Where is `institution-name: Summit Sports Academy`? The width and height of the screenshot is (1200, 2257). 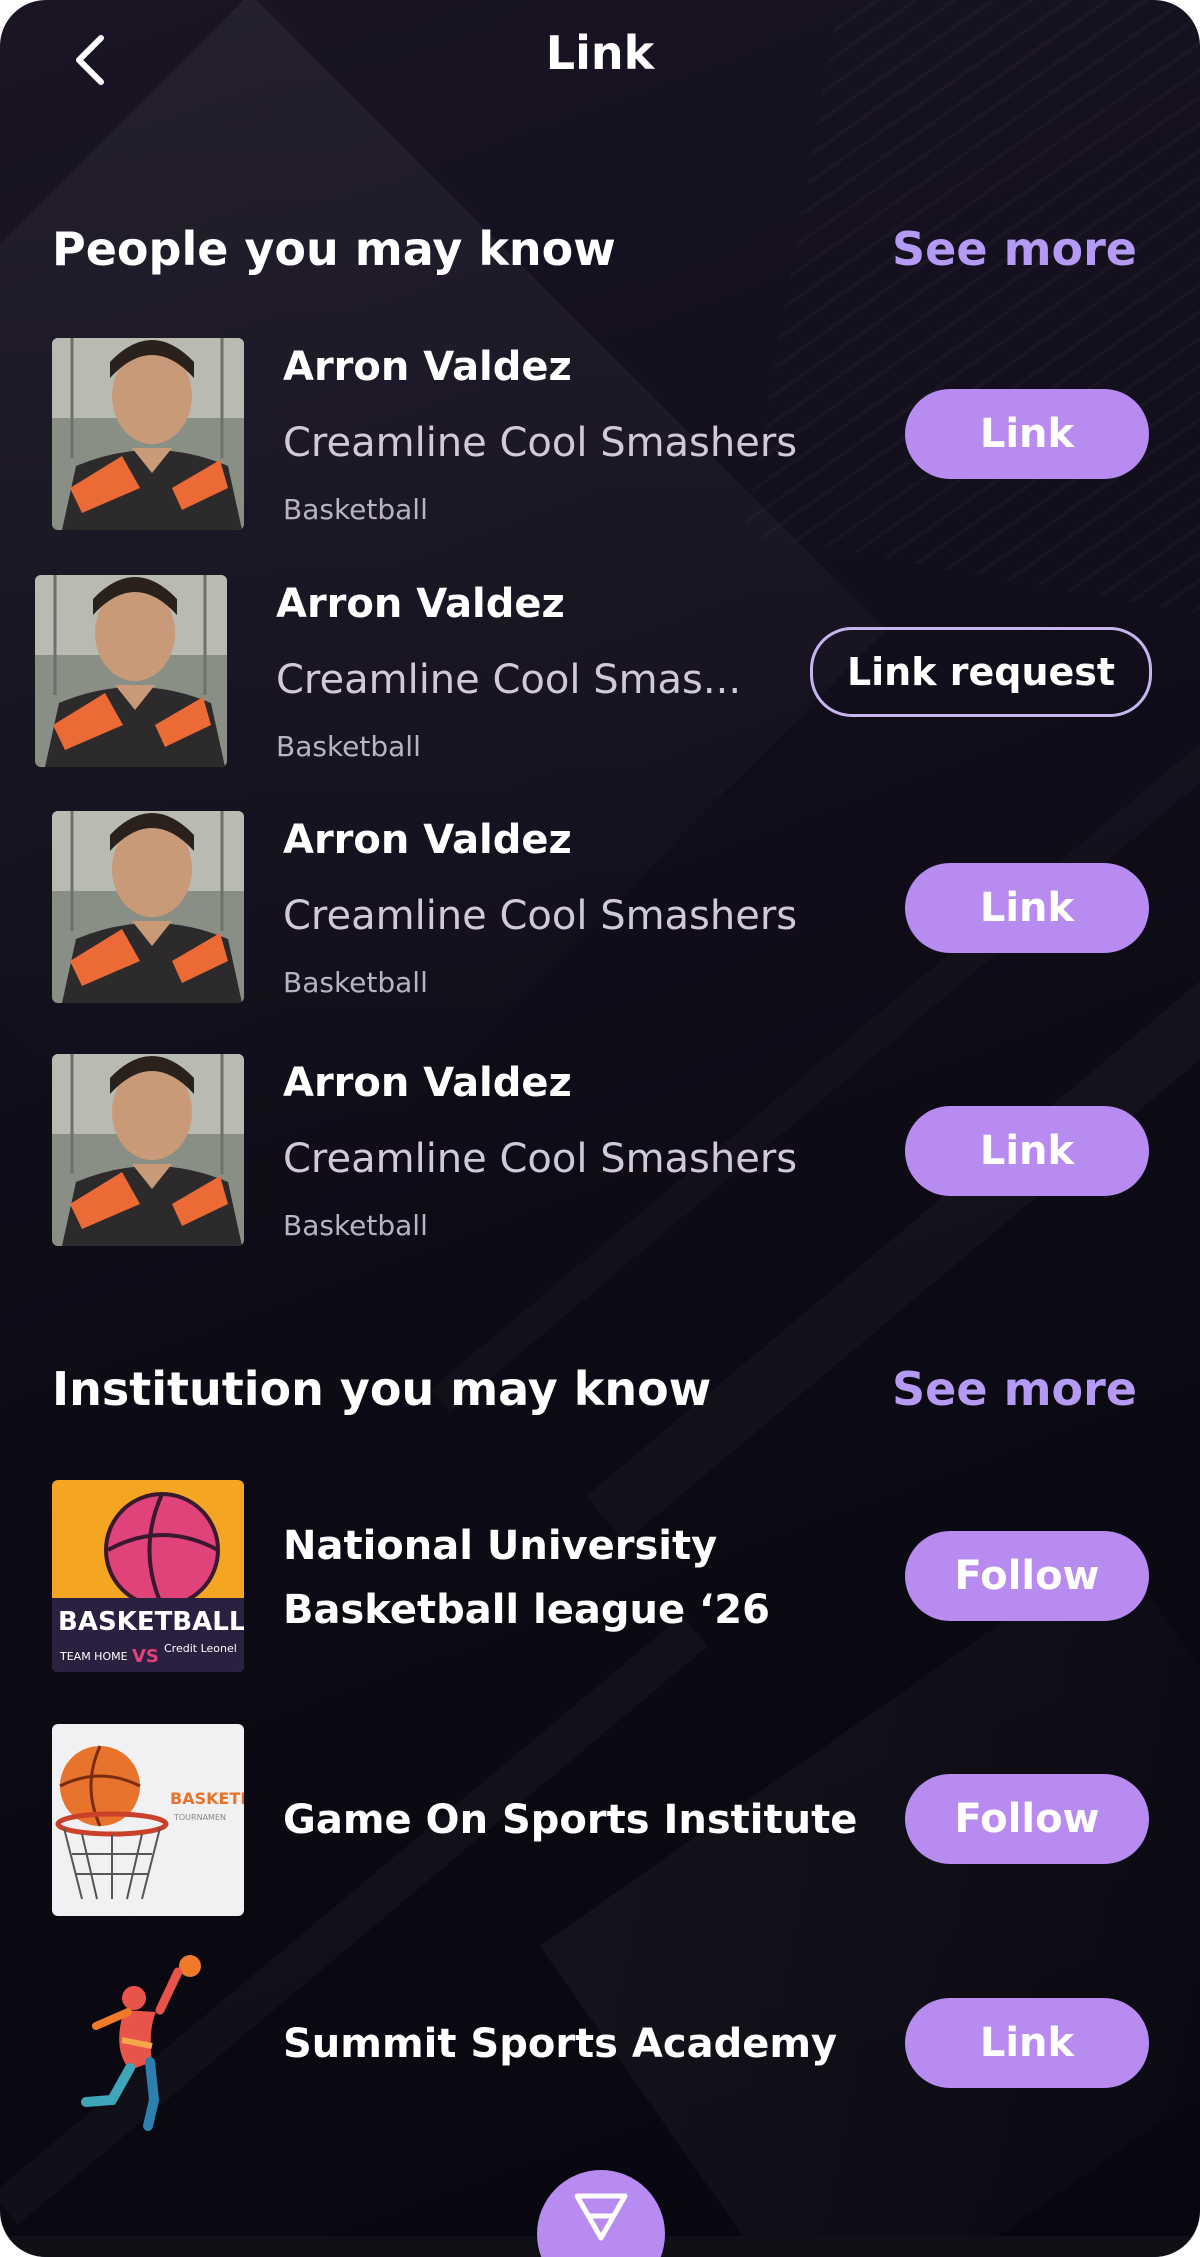
institution-name: Summit Sports Academy is located at coordinates (560, 2044).